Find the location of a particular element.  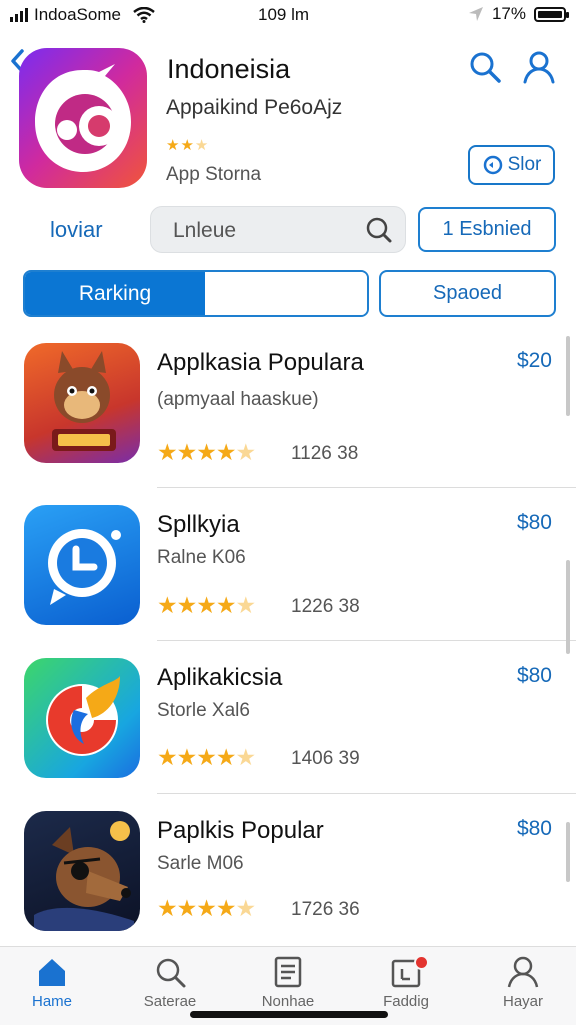

filter-link: loviar is located at coordinates (76, 230).